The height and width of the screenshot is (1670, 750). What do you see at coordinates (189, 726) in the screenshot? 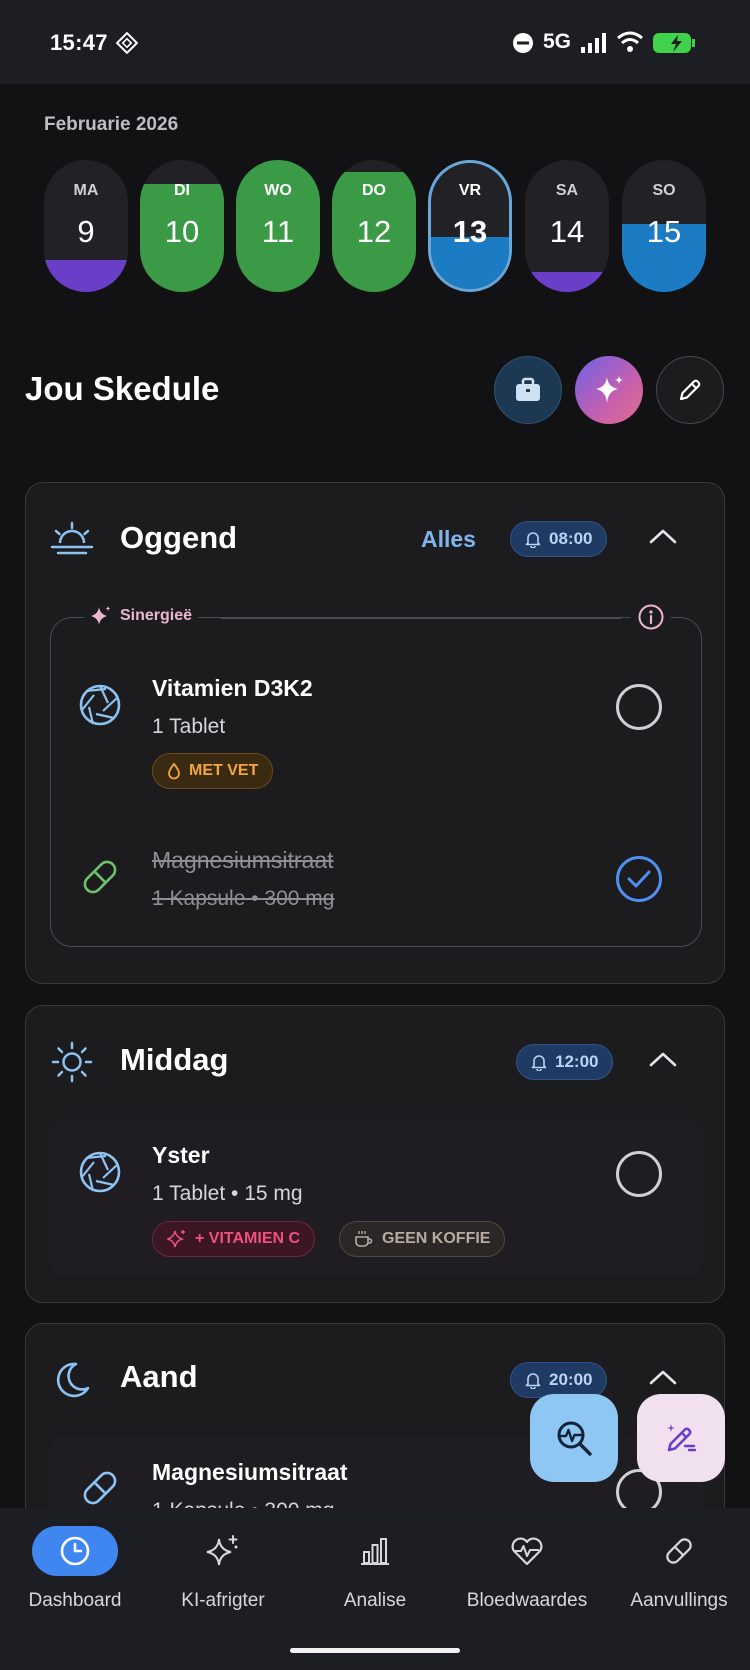
I see `supplement-dose: 1 Tablet` at bounding box center [189, 726].